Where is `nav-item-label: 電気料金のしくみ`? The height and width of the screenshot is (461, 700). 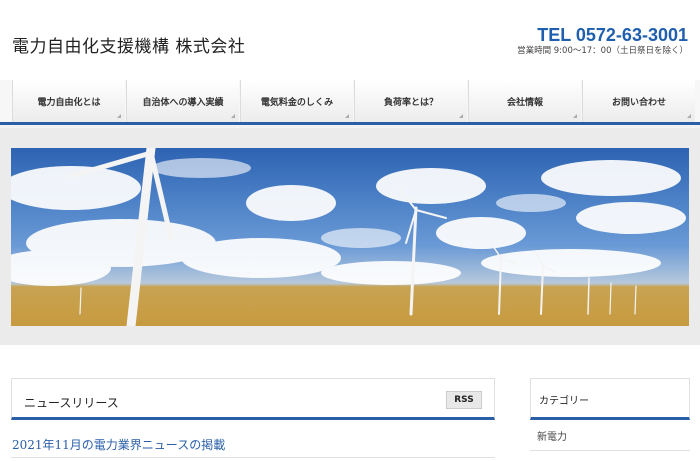 nav-item-label: 電気料金のしくみ is located at coordinates (297, 102).